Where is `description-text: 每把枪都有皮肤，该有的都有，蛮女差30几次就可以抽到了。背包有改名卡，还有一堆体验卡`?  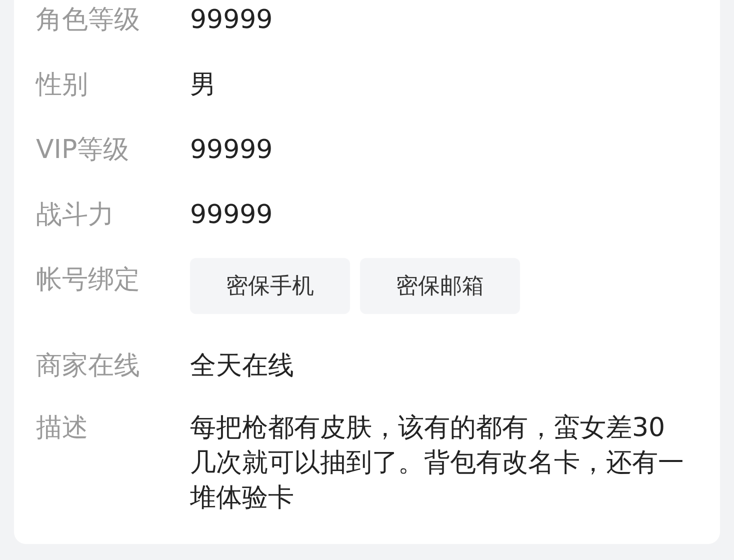
description-text: 每把枪都有皮肤，该有的都有，蛮女差30几次就可以抽到了。背包有改名卡，还有一堆体验卡 is located at coordinates (437, 463).